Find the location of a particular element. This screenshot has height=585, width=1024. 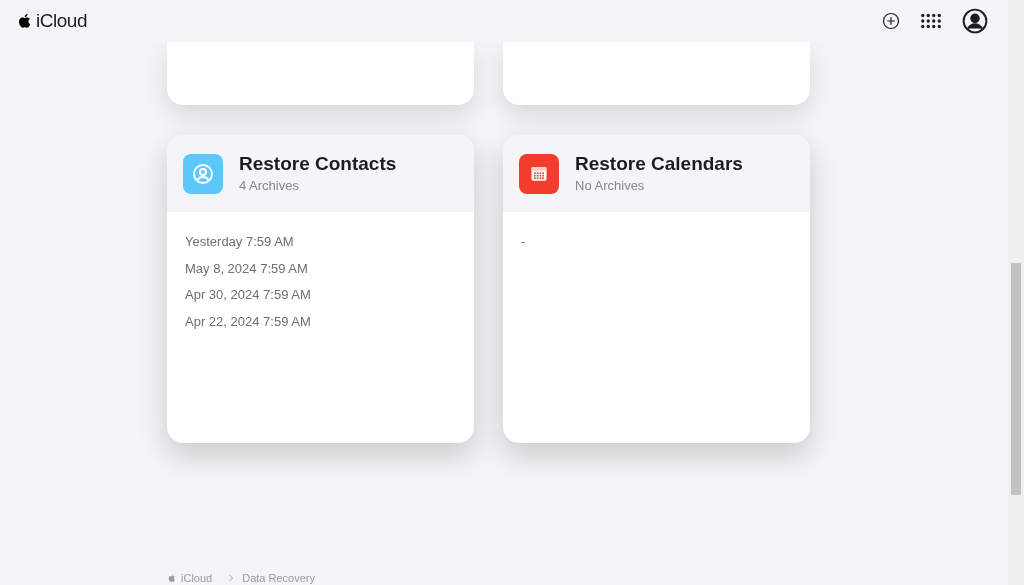

archive-date: Apr 22, 2024 7:59 AM is located at coordinates (320, 321).